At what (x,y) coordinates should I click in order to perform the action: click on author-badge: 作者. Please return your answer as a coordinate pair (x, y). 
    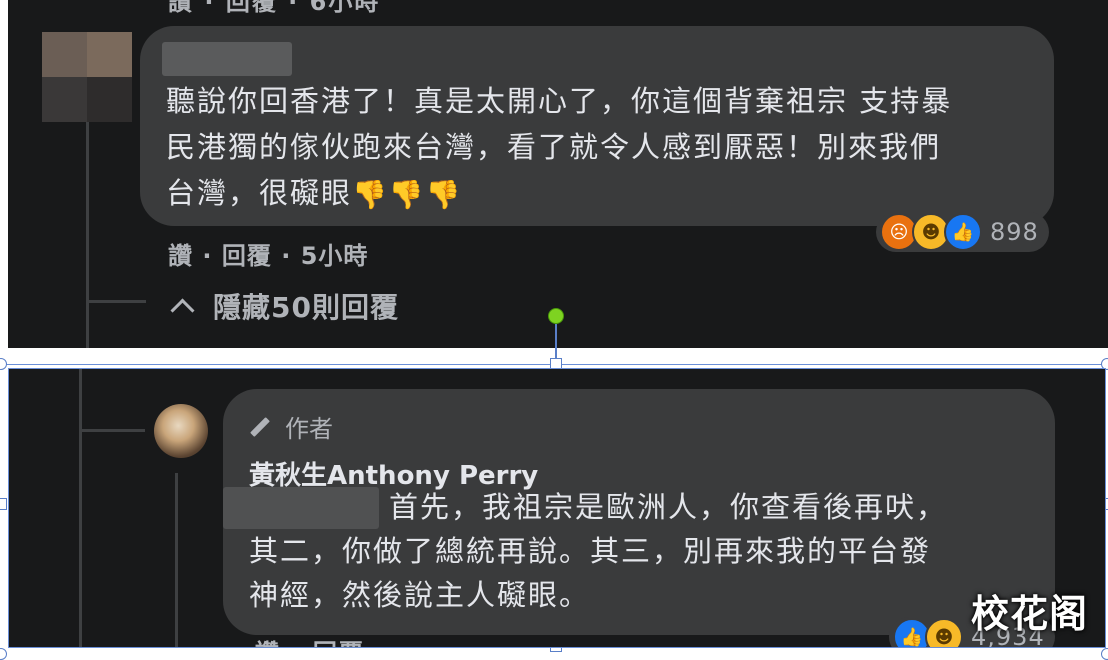
    Looking at the image, I should click on (291, 426).